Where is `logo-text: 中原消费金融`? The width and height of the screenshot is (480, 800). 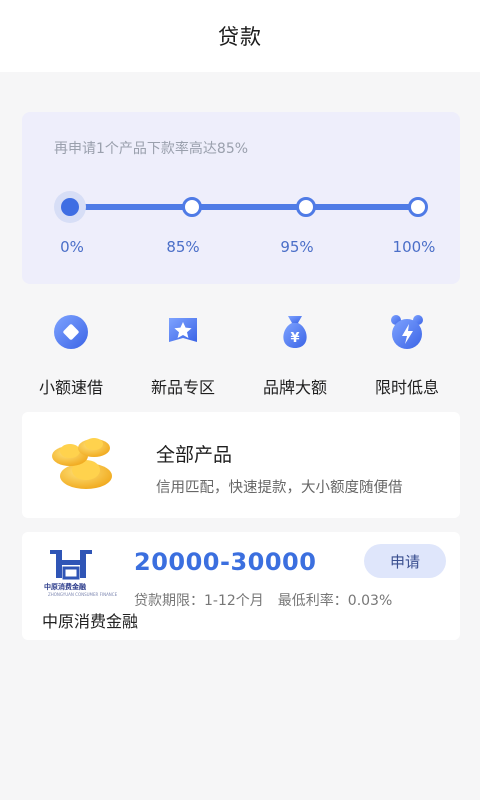 logo-text: 中原消费金融 is located at coordinates (65, 587).